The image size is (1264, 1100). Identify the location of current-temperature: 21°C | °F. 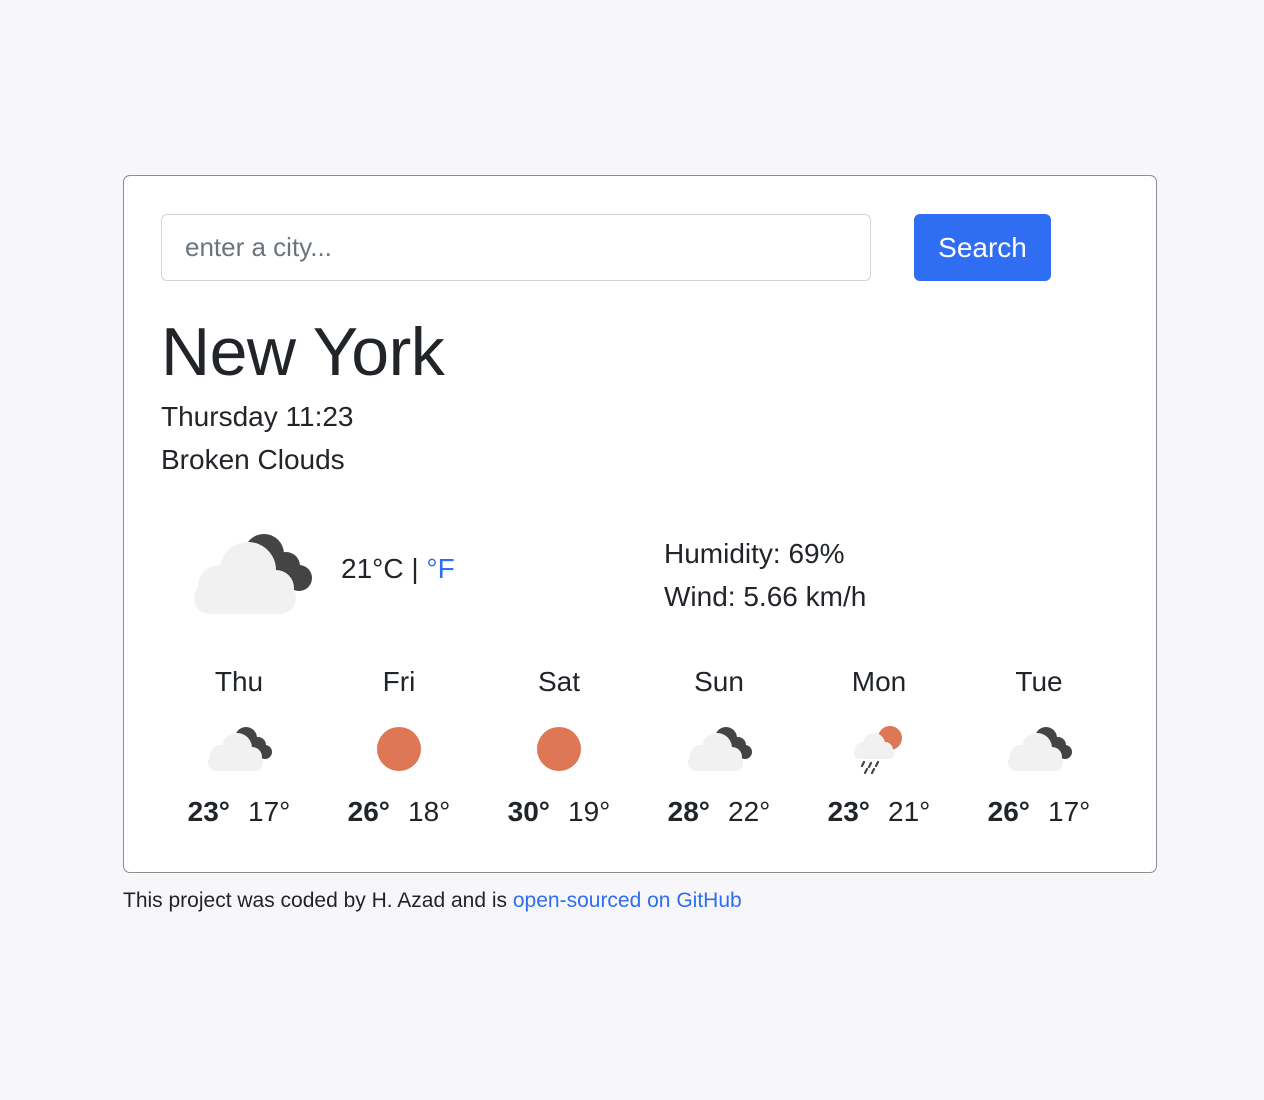
(398, 569).